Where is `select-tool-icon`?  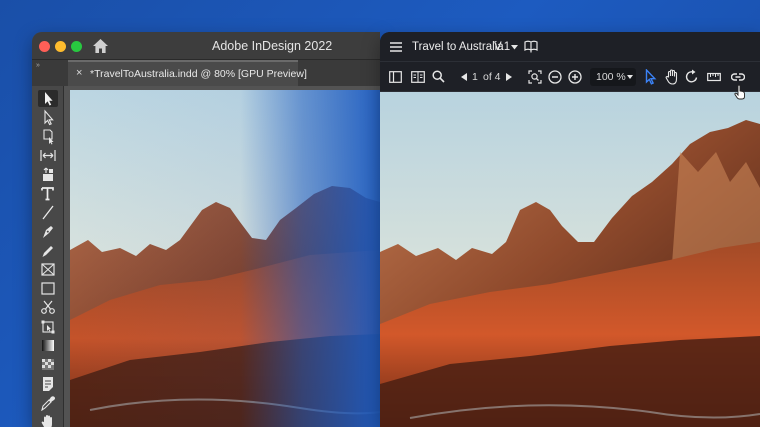 select-tool-icon is located at coordinates (651, 77).